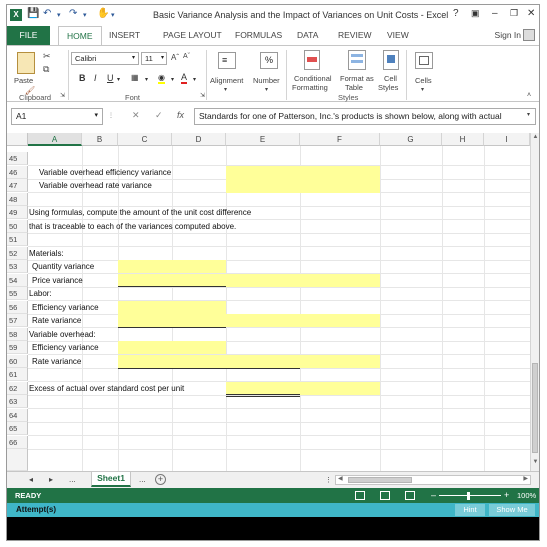 The width and height of the screenshot is (547, 547). I want to click on row-header-51: 51, so click(17, 239).